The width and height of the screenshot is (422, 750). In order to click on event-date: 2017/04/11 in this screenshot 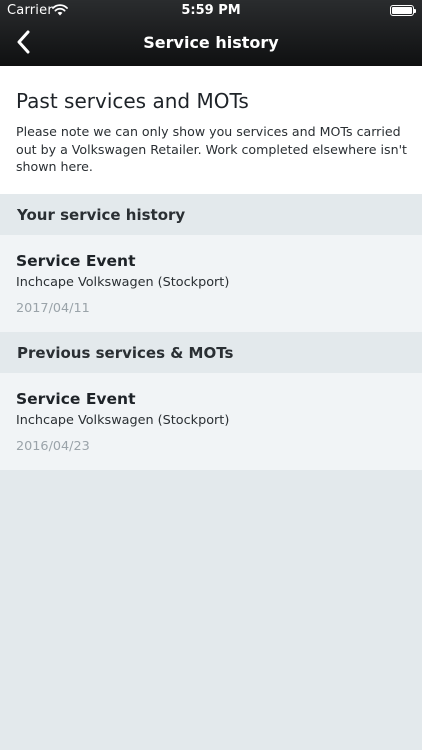, I will do `click(53, 308)`.